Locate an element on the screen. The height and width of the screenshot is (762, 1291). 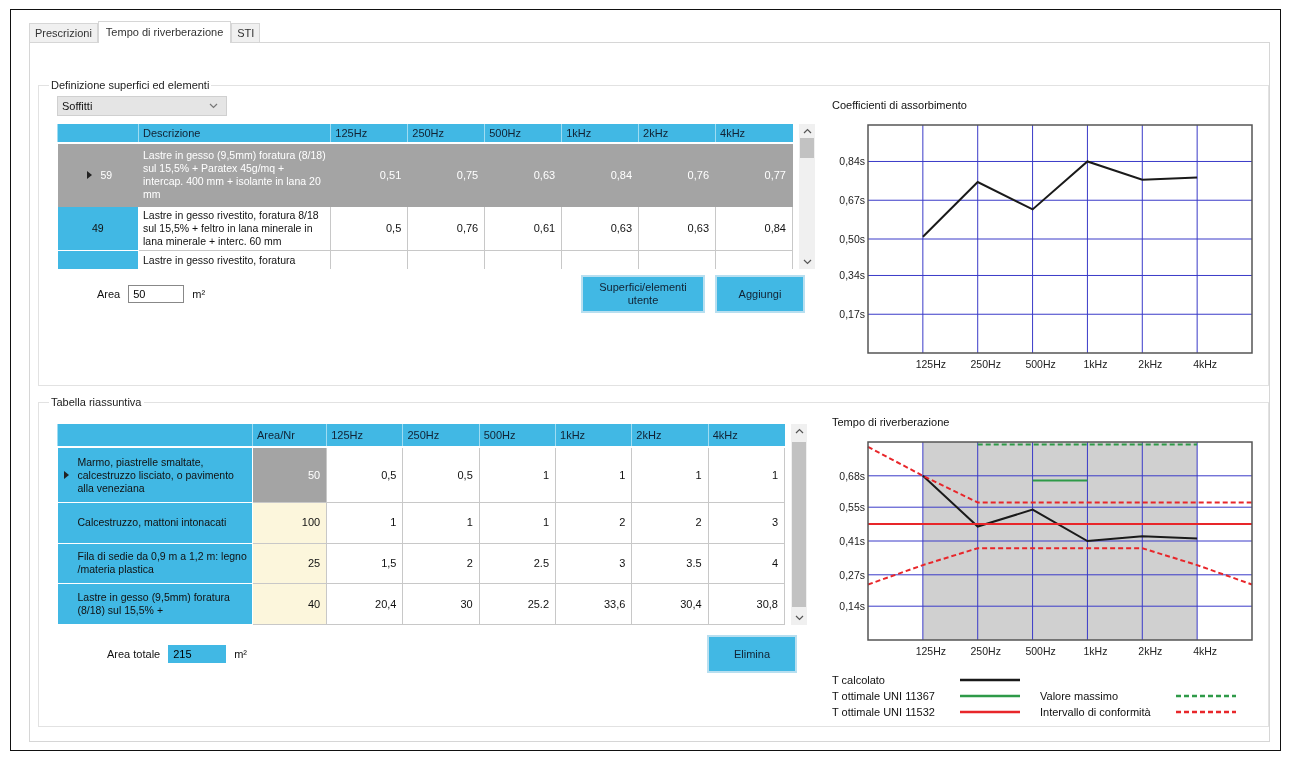
row-number: 49 is located at coordinates (97, 228).